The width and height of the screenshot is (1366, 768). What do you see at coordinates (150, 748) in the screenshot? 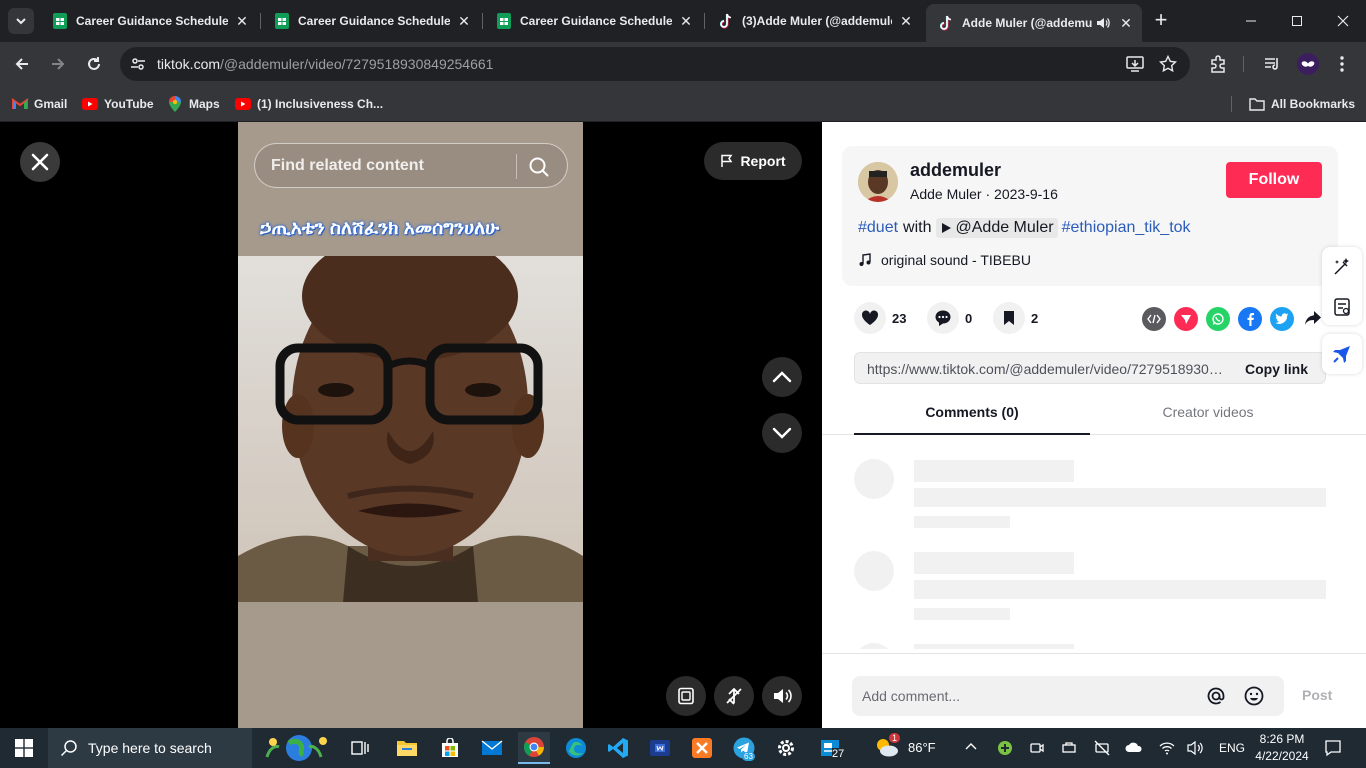
I see `taskbar-search: Type here to search` at bounding box center [150, 748].